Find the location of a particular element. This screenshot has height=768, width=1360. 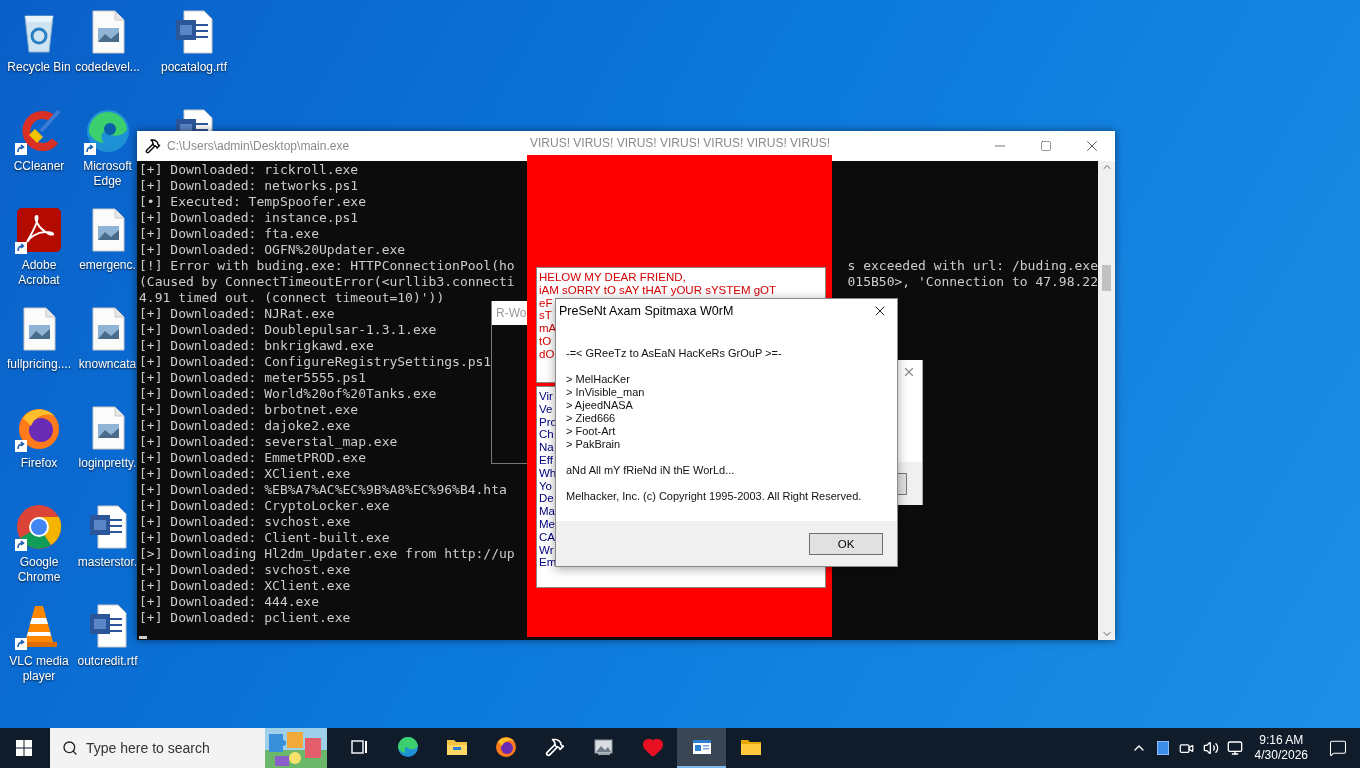

notification-icon is located at coordinates (1338, 748).